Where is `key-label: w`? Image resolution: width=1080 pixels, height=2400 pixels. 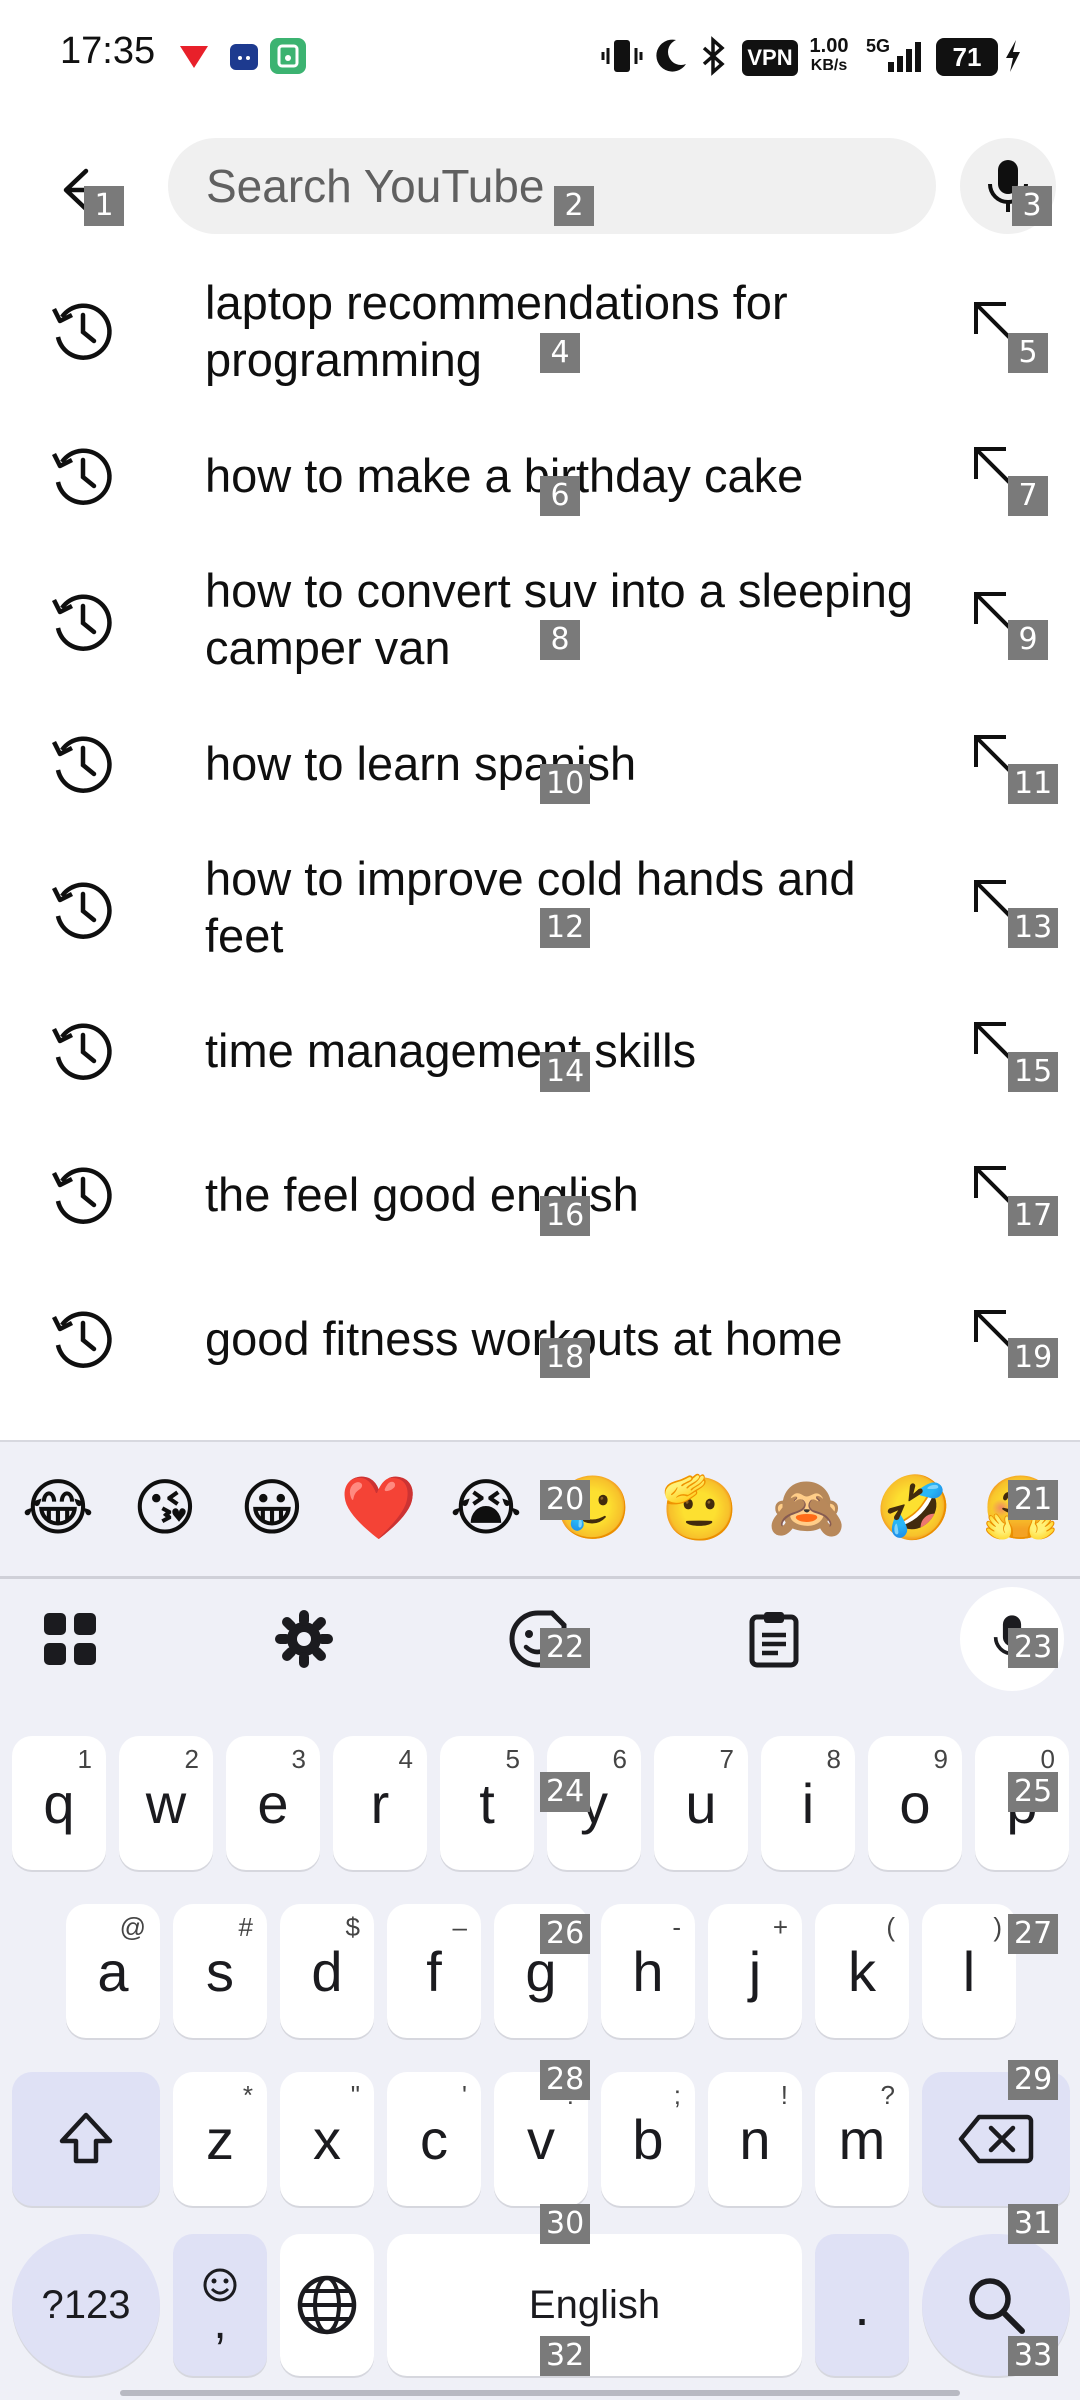
key-label: w is located at coordinates (166, 1803).